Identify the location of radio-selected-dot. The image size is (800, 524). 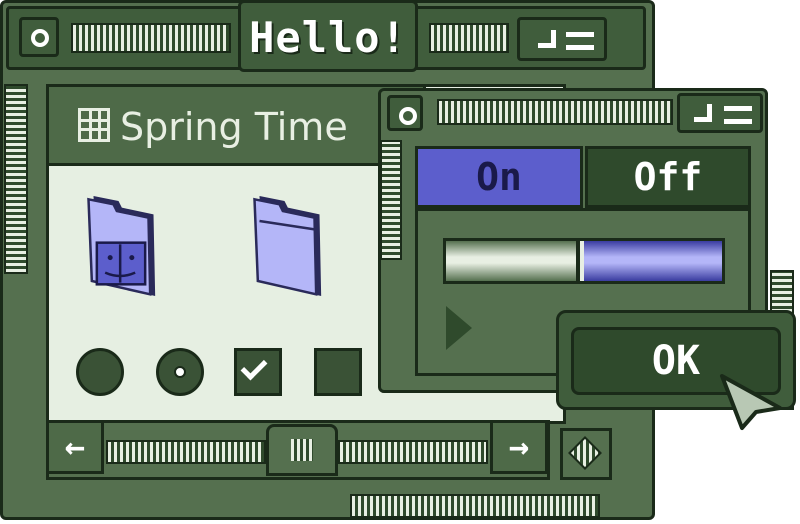
(180, 372).